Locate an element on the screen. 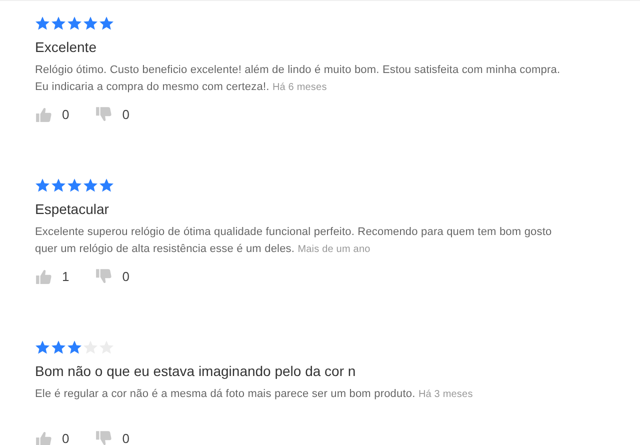  like-count: 1 is located at coordinates (66, 276).